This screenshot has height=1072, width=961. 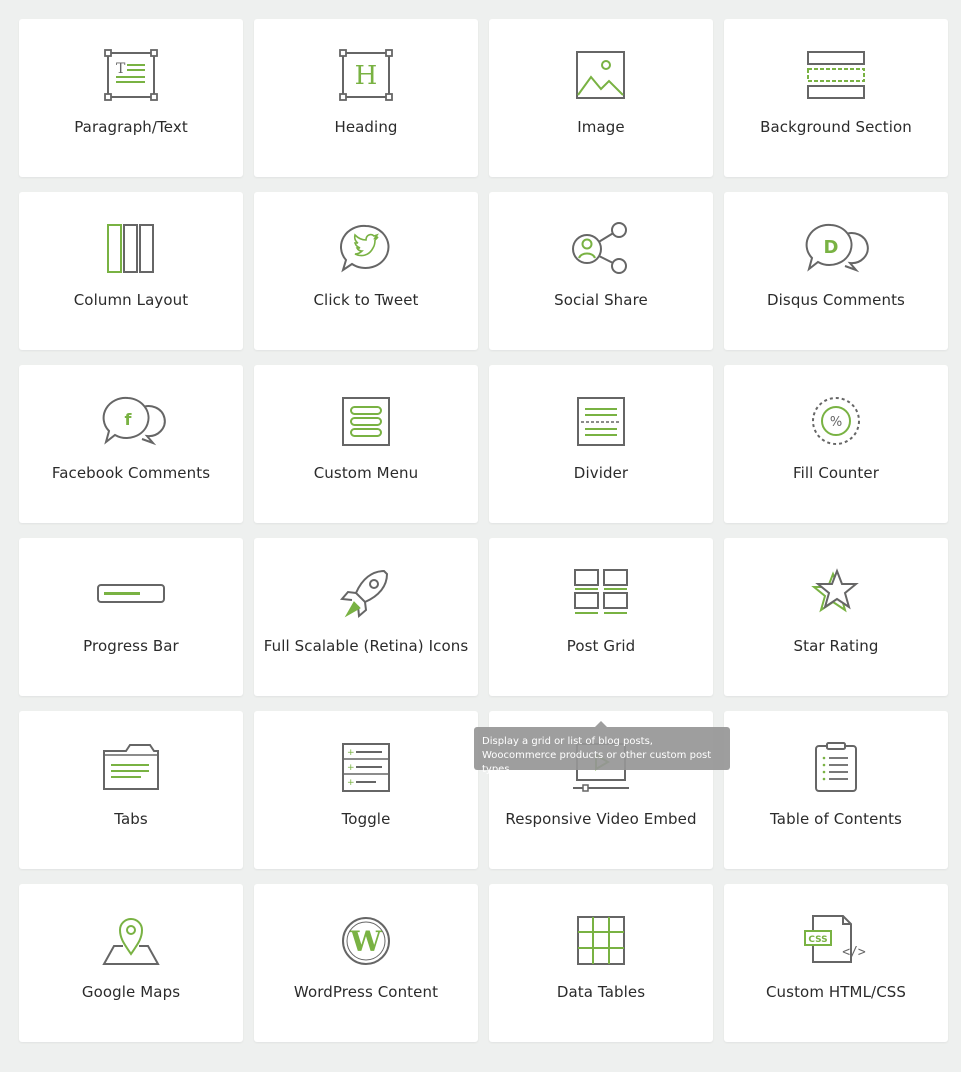 I want to click on star-rating-icon, so click(x=836, y=595).